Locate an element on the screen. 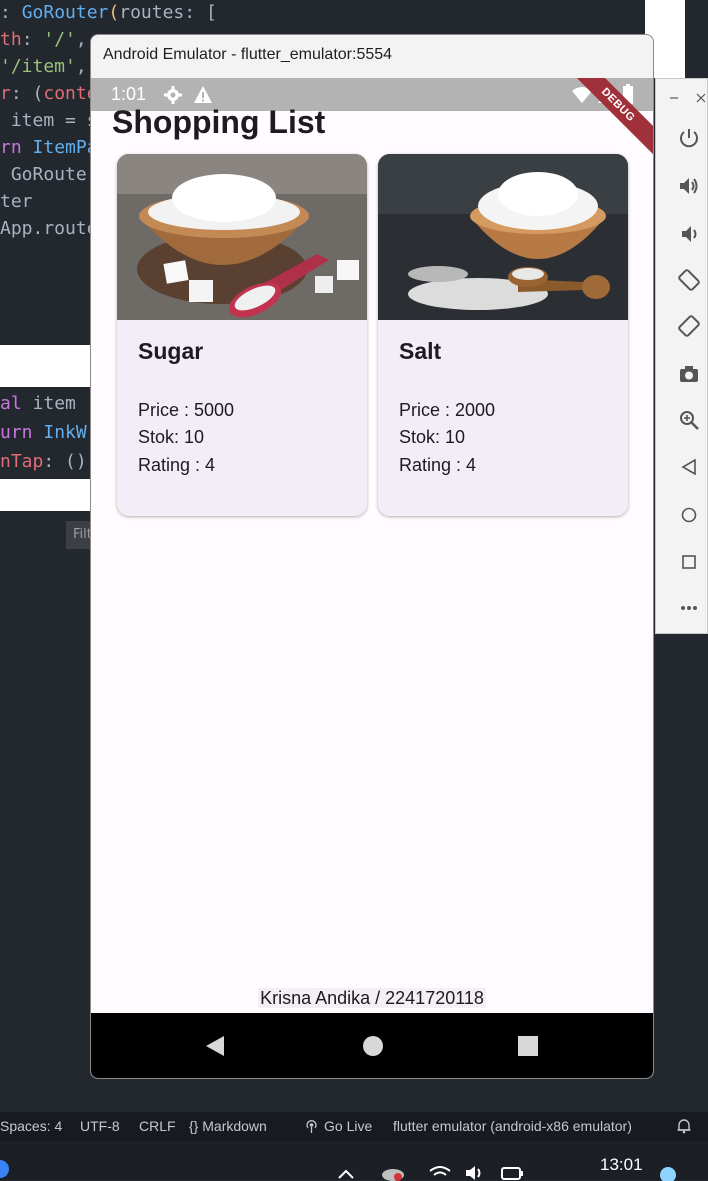  code-line: item = s is located at coordinates (49, 120).